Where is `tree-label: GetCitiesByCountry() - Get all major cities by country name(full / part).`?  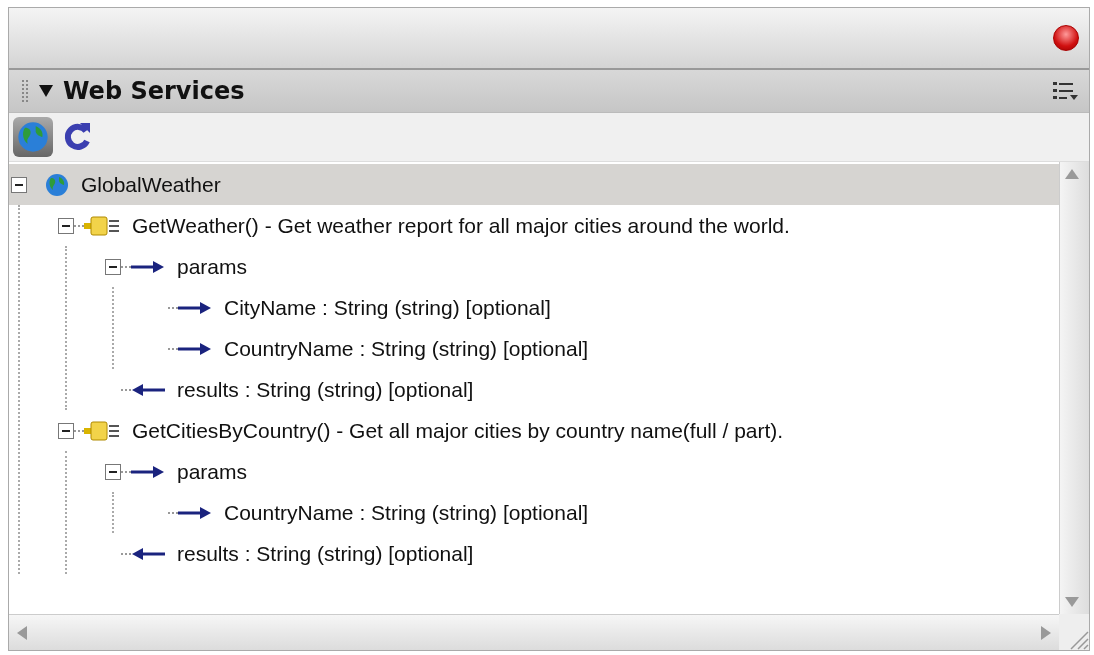 tree-label: GetCitiesByCountry() - Get all major cities by country name(full / part). is located at coordinates (458, 430).